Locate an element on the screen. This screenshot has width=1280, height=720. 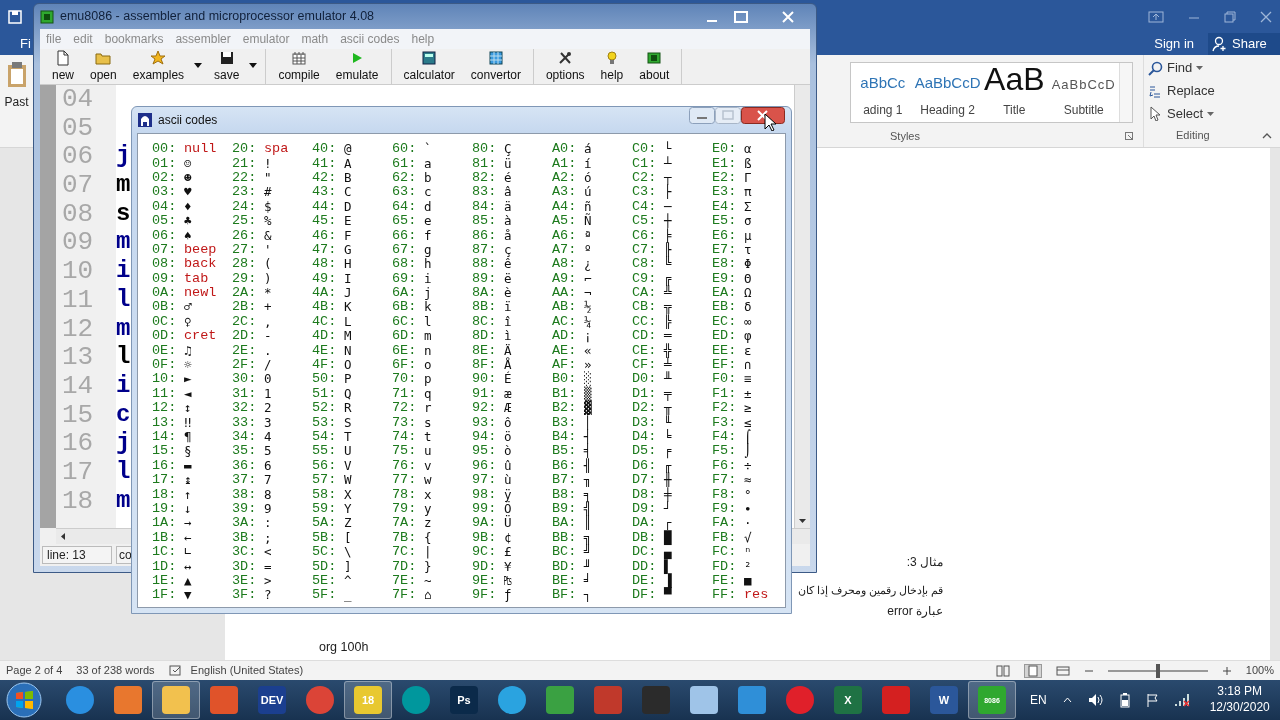
show-hidden-icons-icon is located at coordinates (1067, 700).